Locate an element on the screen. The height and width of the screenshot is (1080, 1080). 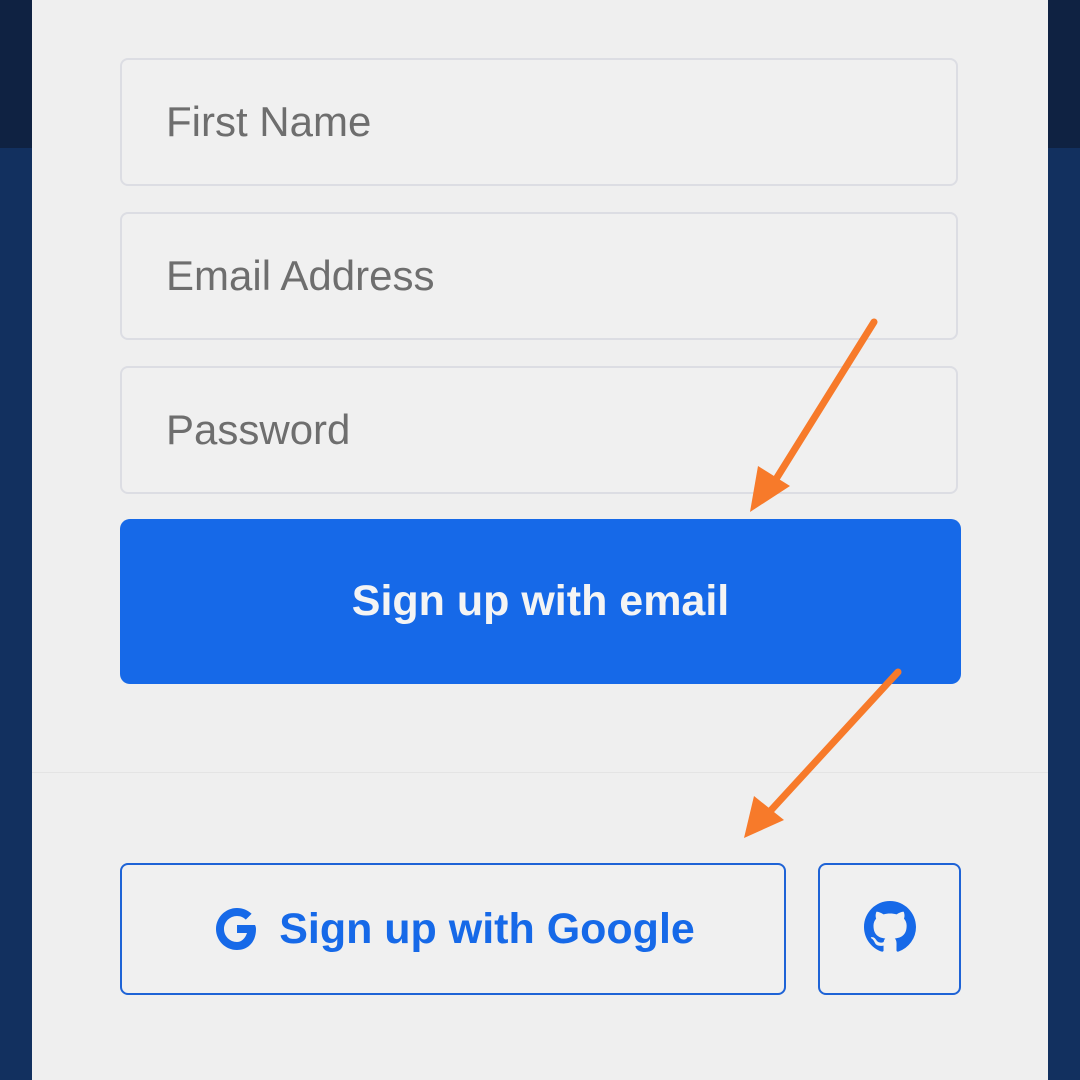
github-signup-button is located at coordinates (889, 929).